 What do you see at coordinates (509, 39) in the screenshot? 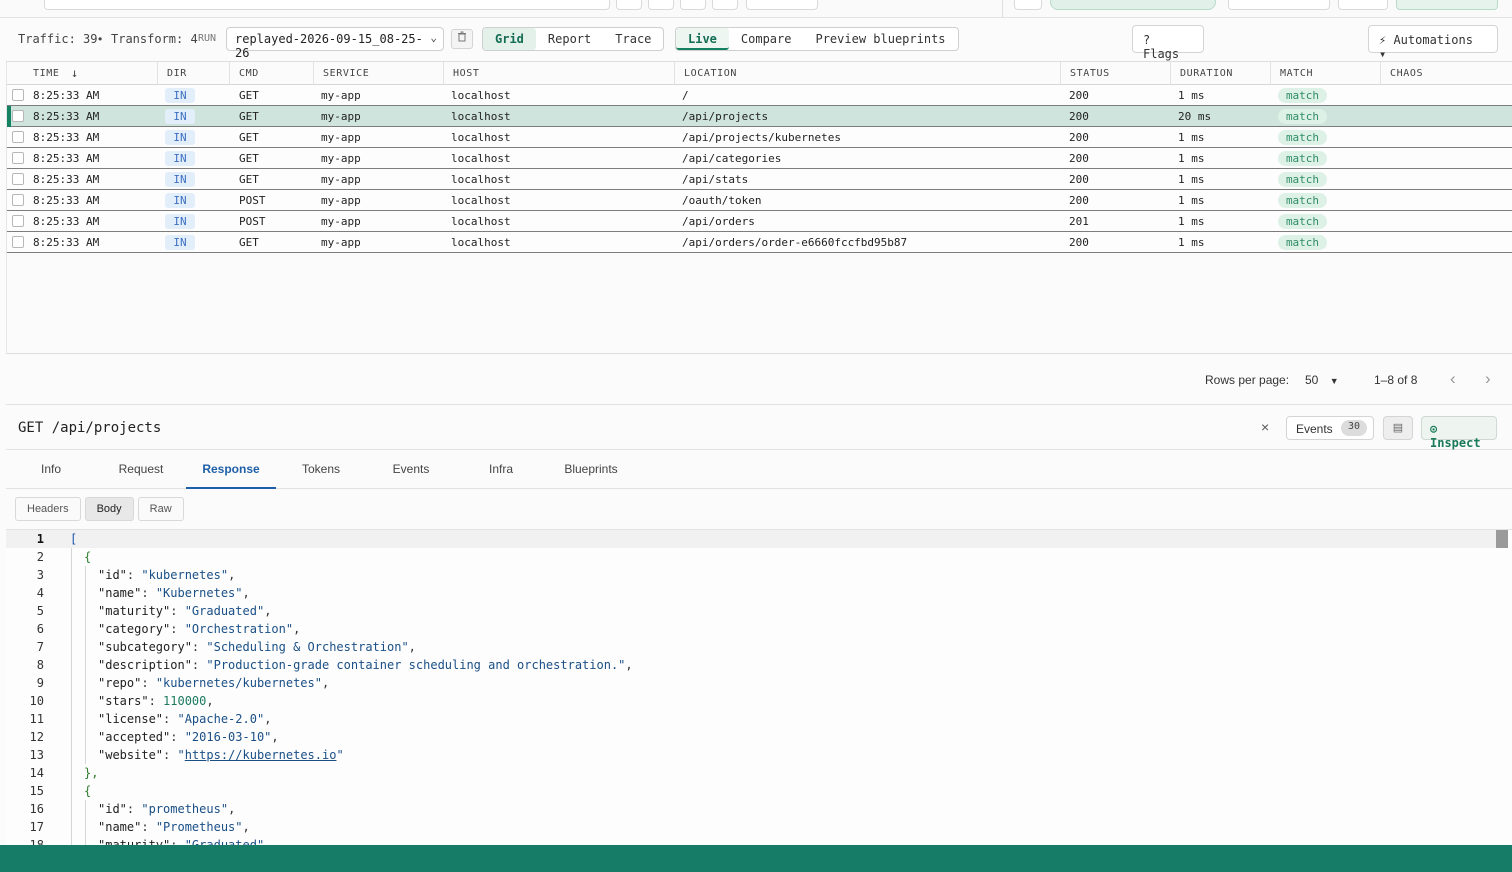
I see `view-grid: Grid` at bounding box center [509, 39].